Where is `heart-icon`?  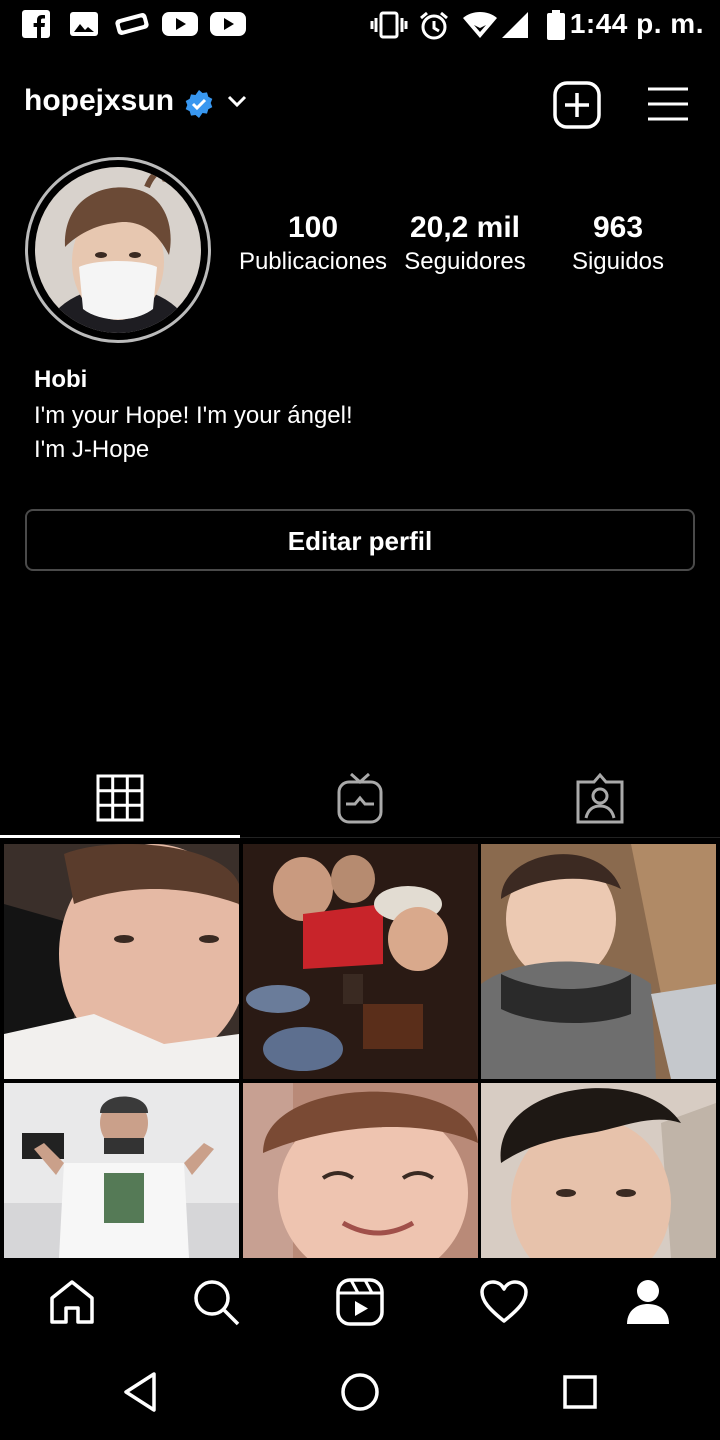 heart-icon is located at coordinates (504, 1302).